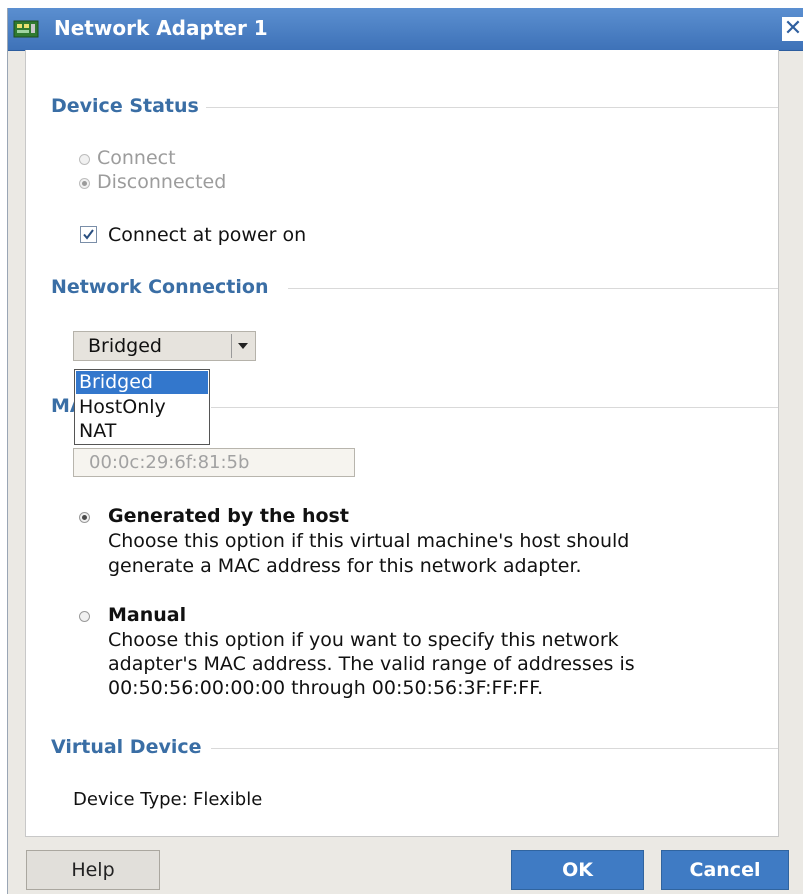 The width and height of the screenshot is (803, 894). What do you see at coordinates (84, 616) in the screenshot?
I see `manual-radio` at bounding box center [84, 616].